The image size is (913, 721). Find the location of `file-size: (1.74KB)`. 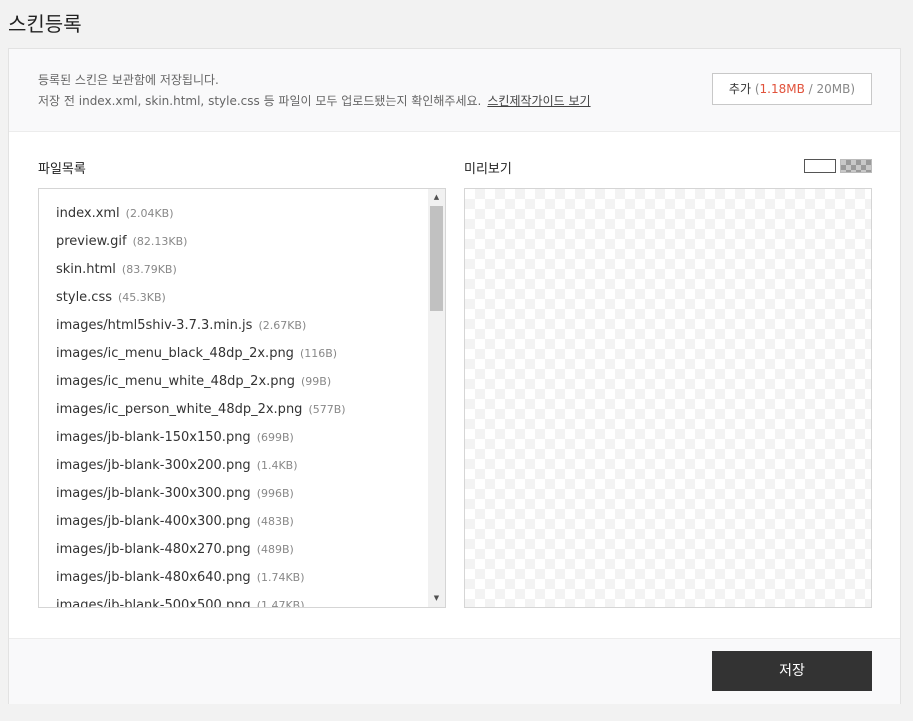

file-size: (1.74KB) is located at coordinates (280, 577).